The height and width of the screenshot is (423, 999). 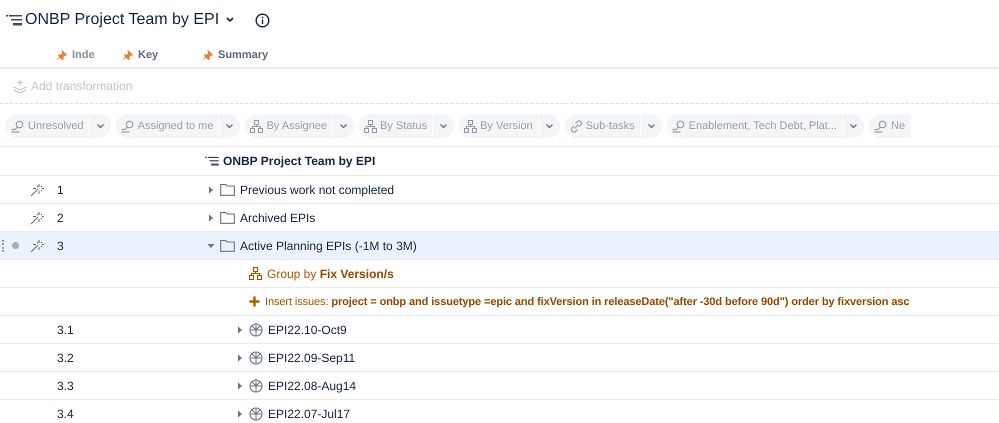 I want to click on structure-name: ONBP Project Team by EPI, so click(x=299, y=161).